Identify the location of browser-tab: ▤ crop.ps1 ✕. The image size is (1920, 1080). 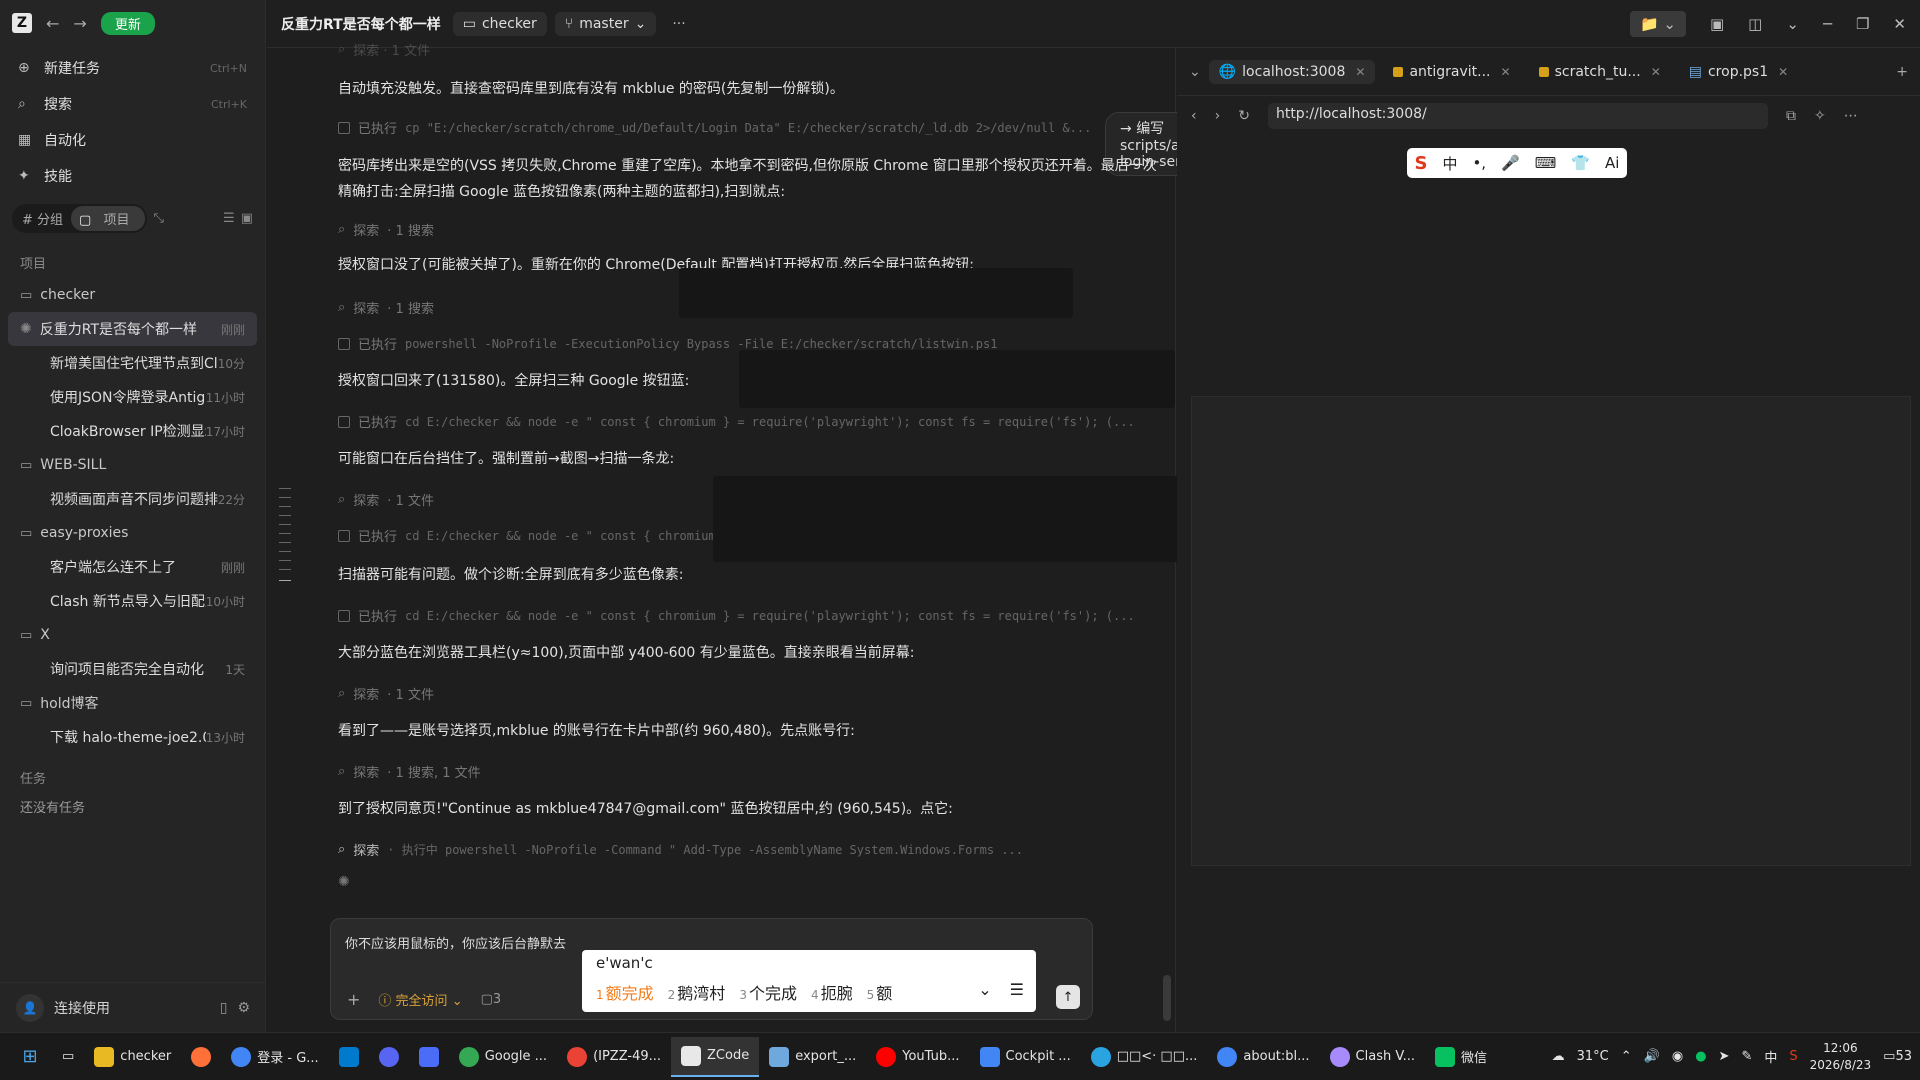
(1738, 72).